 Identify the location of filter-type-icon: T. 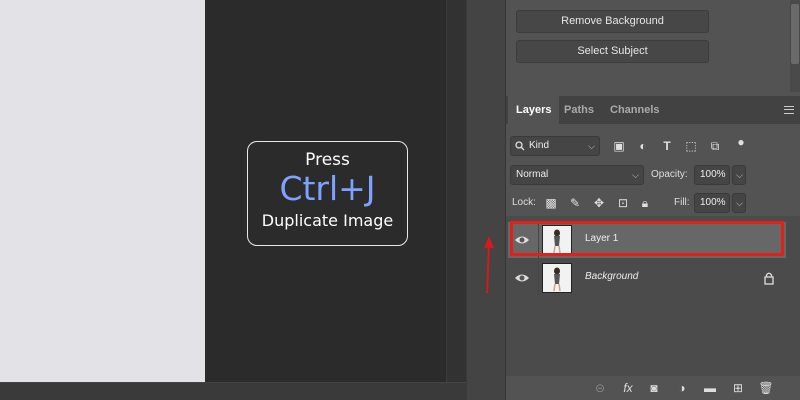
(667, 146).